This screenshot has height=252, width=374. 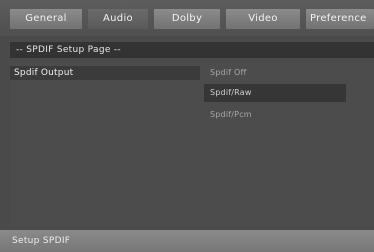 I want to click on tab-dolby: Dolby, so click(x=187, y=19).